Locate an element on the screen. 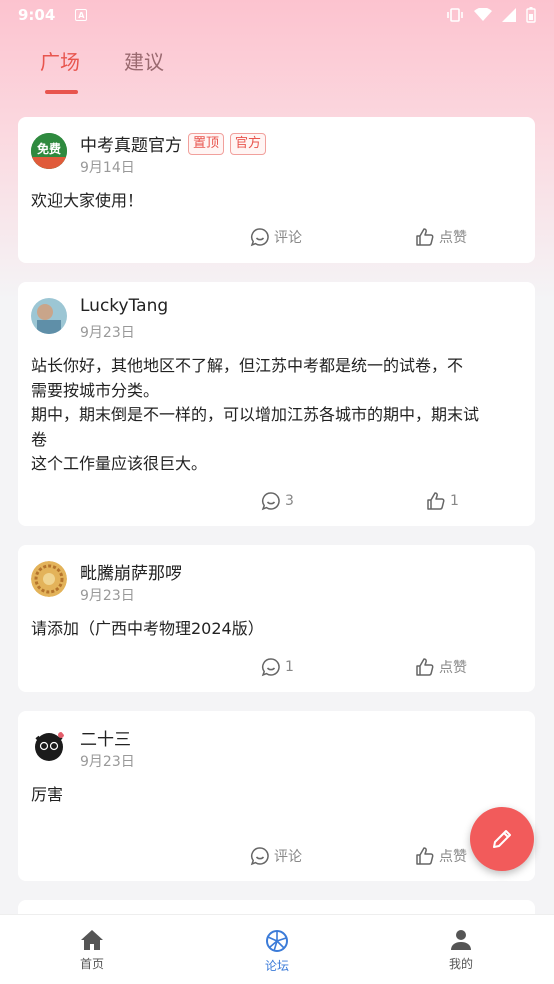 Image resolution: width=554 pixels, height=984 pixels. status-bar: 9:04 A is located at coordinates (277, 15).